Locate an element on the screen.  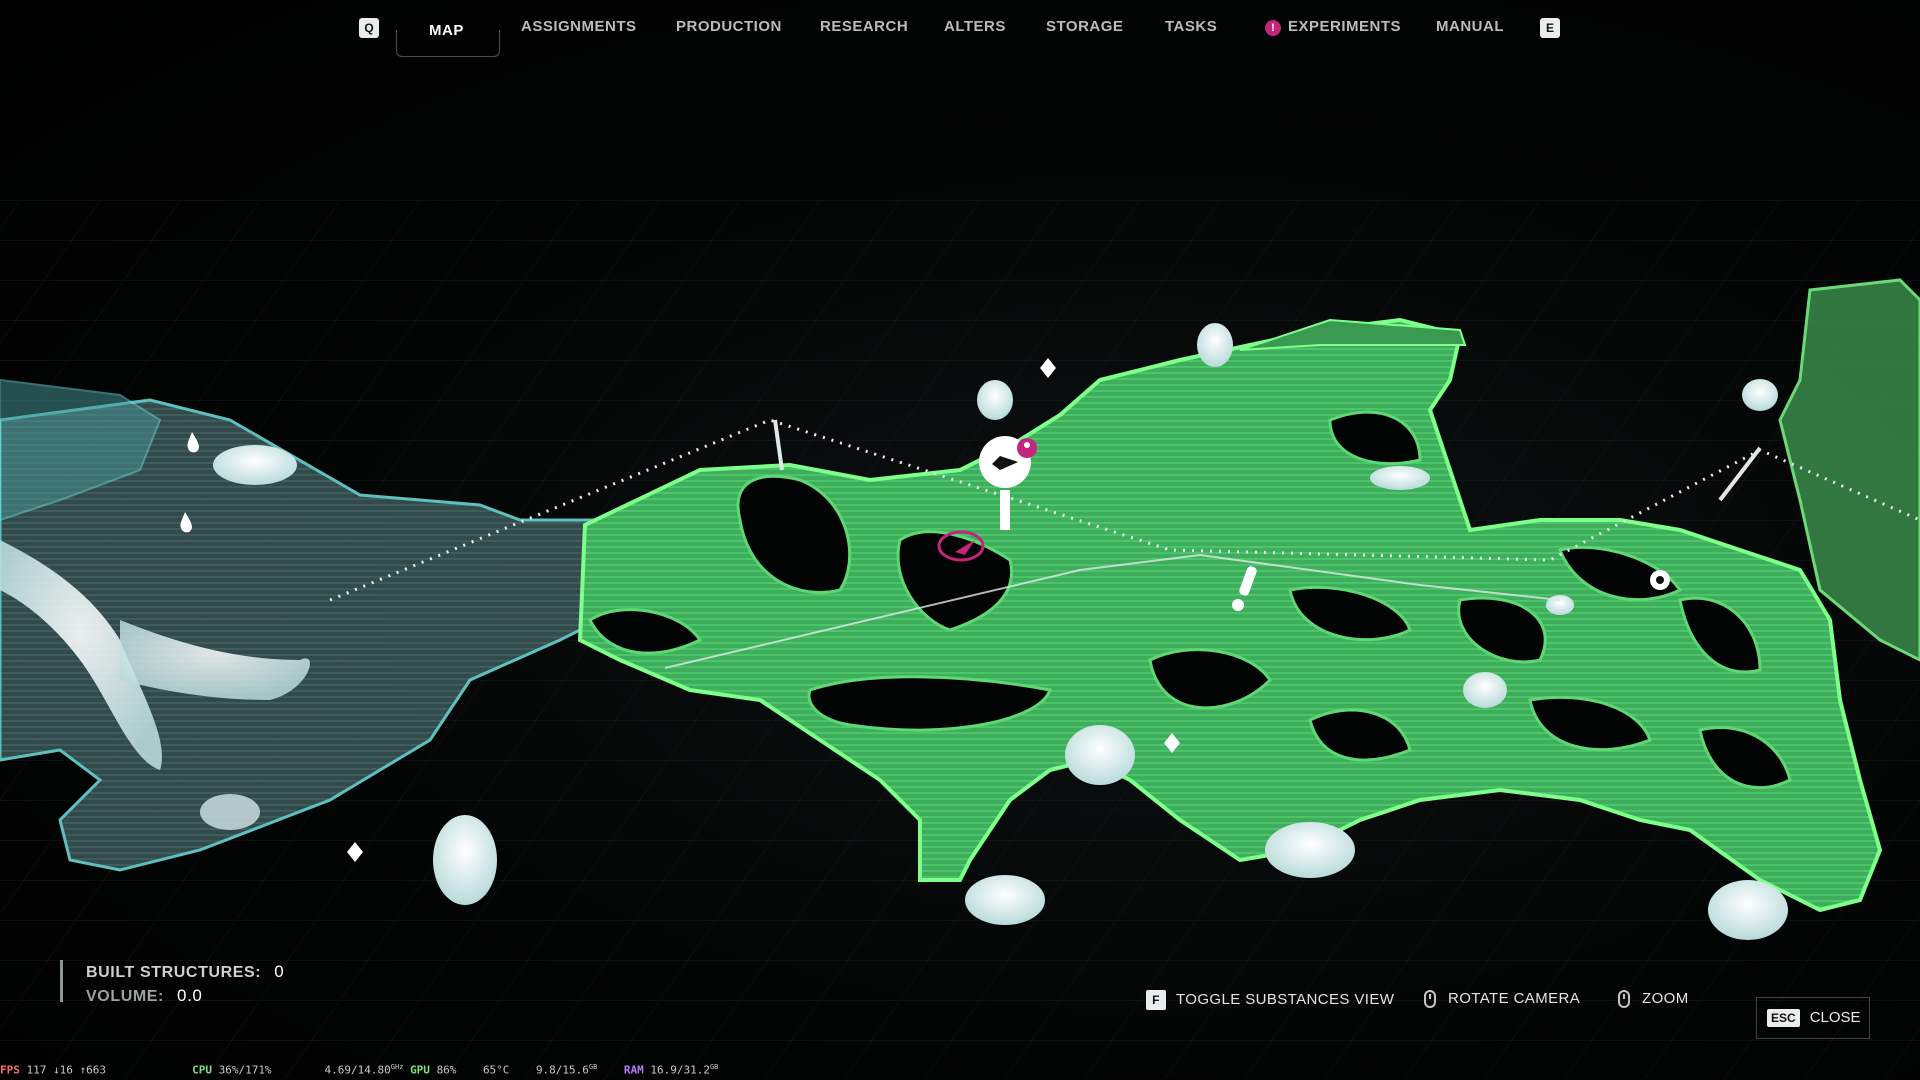
ram-tag: RAM is located at coordinates (633, 1070).